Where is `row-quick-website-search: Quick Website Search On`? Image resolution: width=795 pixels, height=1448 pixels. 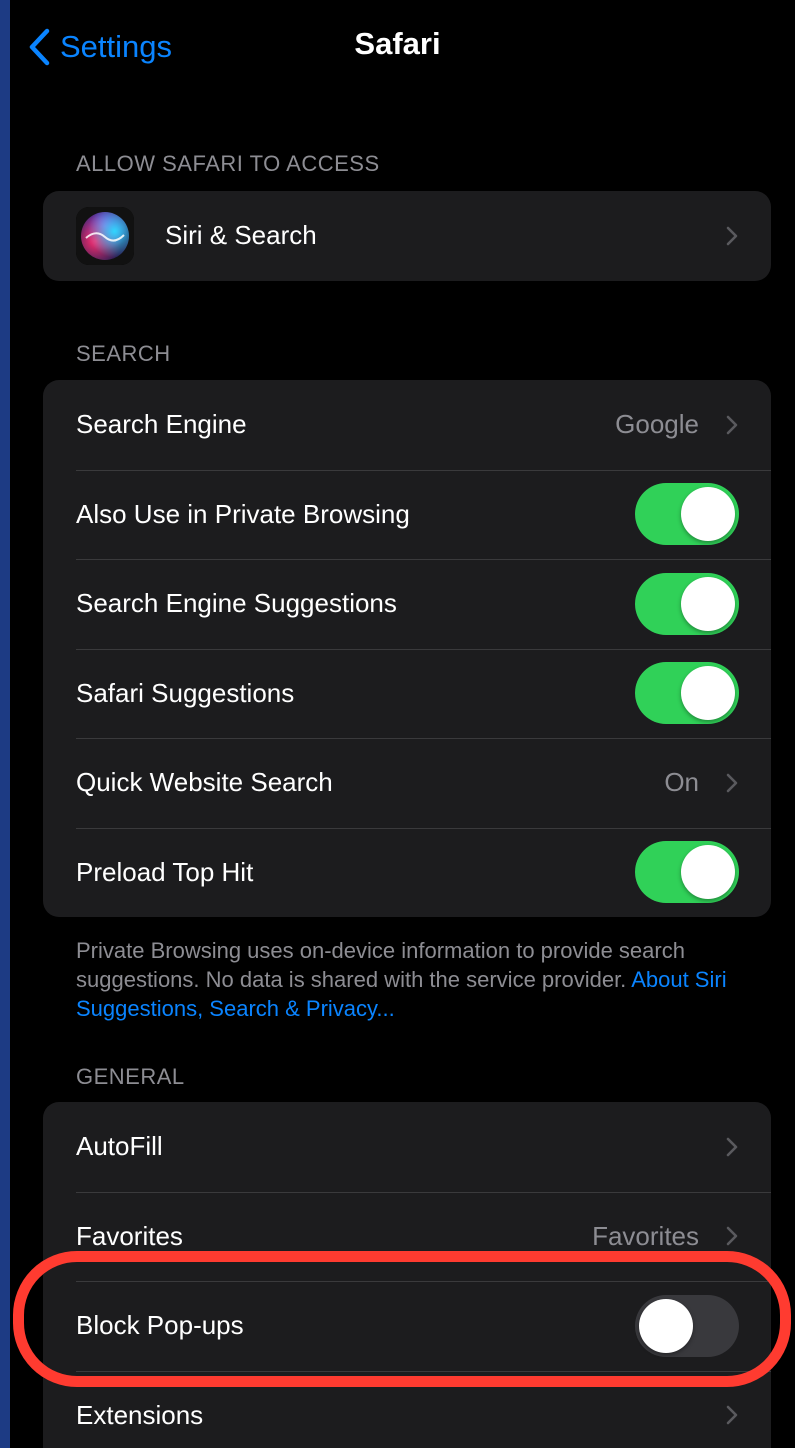 row-quick-website-search: Quick Website Search On is located at coordinates (407, 783).